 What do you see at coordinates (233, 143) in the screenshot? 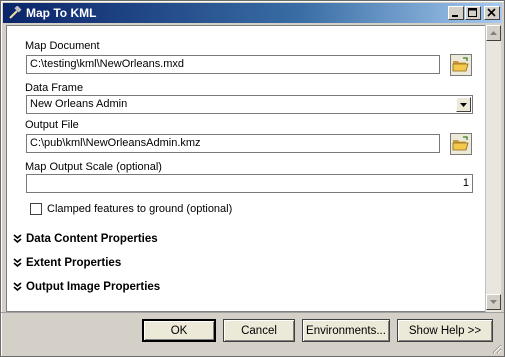
I see `output-file-input: C:\pub\kml\NewOrleansAdmin.kmz` at bounding box center [233, 143].